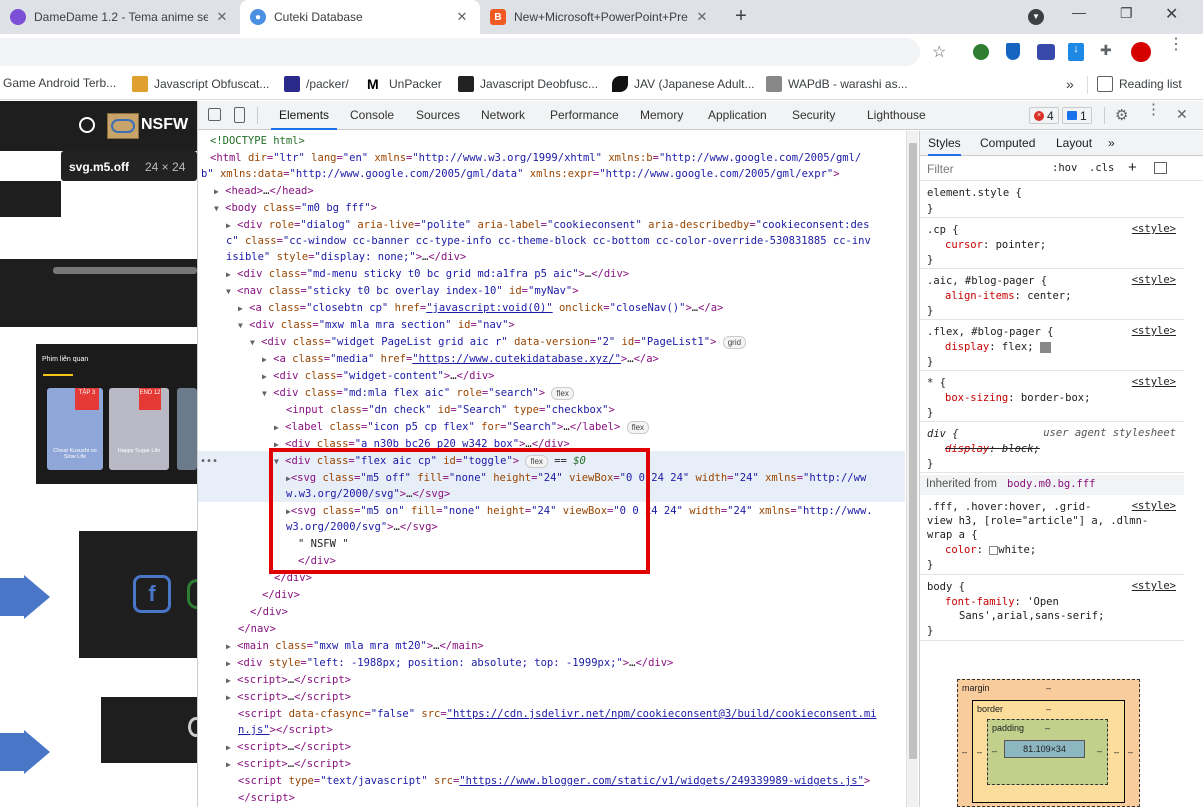  What do you see at coordinates (304, 115) in the screenshot?
I see `tab-elements: Elements` at bounding box center [304, 115].